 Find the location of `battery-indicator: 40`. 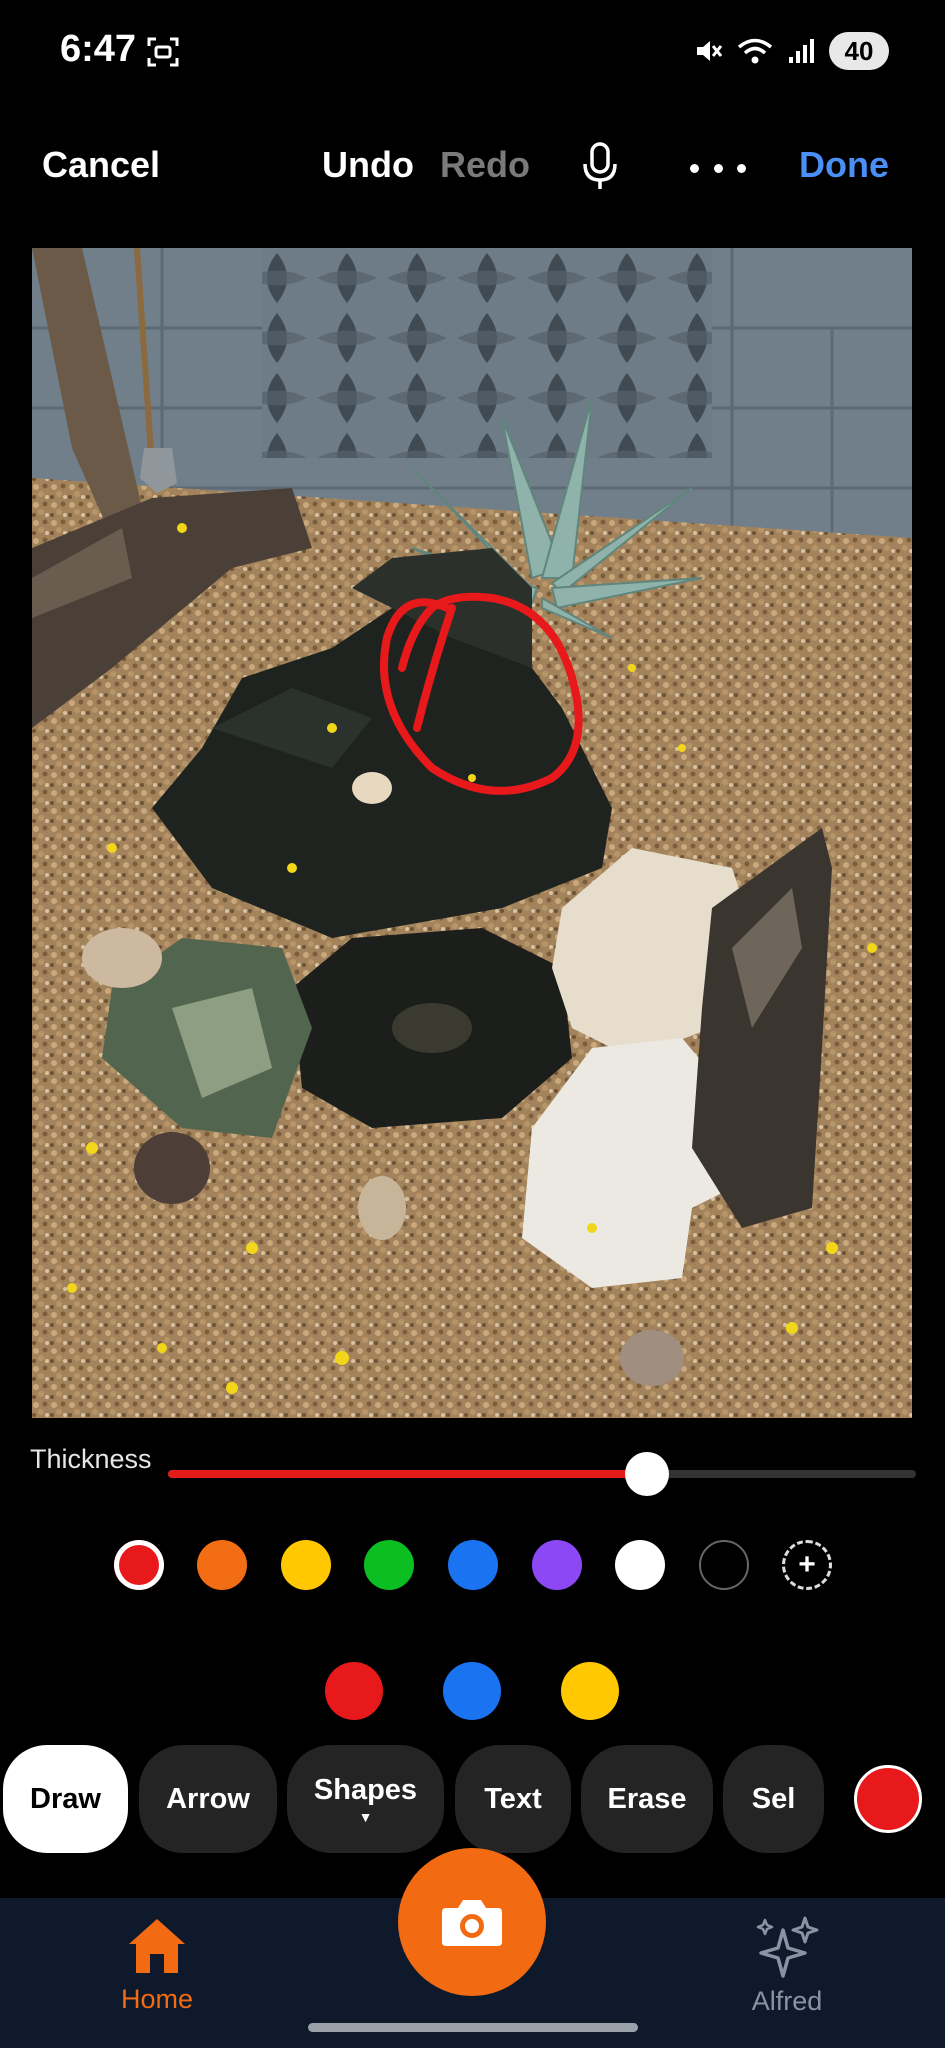

battery-indicator: 40 is located at coordinates (859, 51).